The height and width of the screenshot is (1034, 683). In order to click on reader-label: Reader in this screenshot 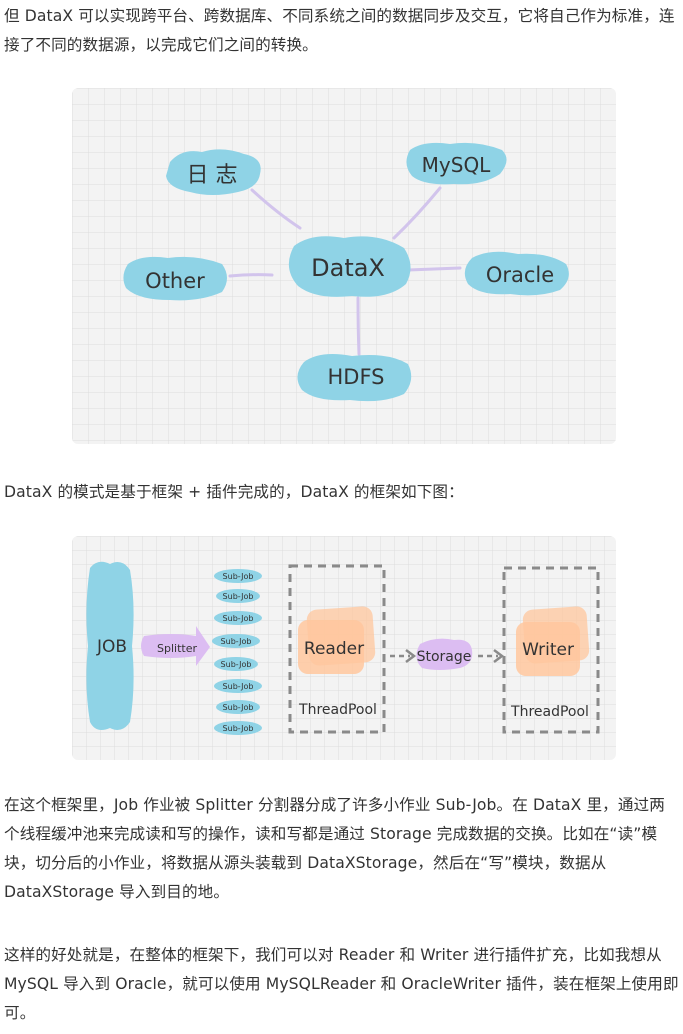, I will do `click(334, 649)`.